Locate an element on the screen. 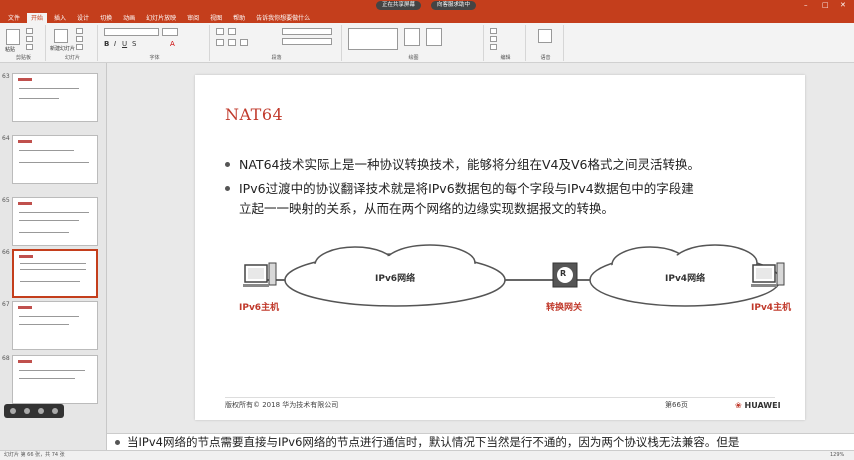 The image size is (854, 460). slide-thumbnails-pane: 63 64 65 66 67 68 is located at coordinates (53, 256).